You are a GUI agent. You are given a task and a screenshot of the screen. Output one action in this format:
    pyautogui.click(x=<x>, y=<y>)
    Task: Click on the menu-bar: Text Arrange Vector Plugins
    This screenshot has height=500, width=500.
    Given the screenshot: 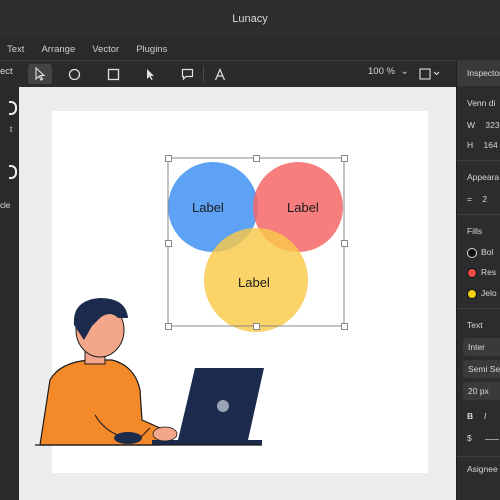 What is the action you would take?
    pyautogui.click(x=250, y=49)
    